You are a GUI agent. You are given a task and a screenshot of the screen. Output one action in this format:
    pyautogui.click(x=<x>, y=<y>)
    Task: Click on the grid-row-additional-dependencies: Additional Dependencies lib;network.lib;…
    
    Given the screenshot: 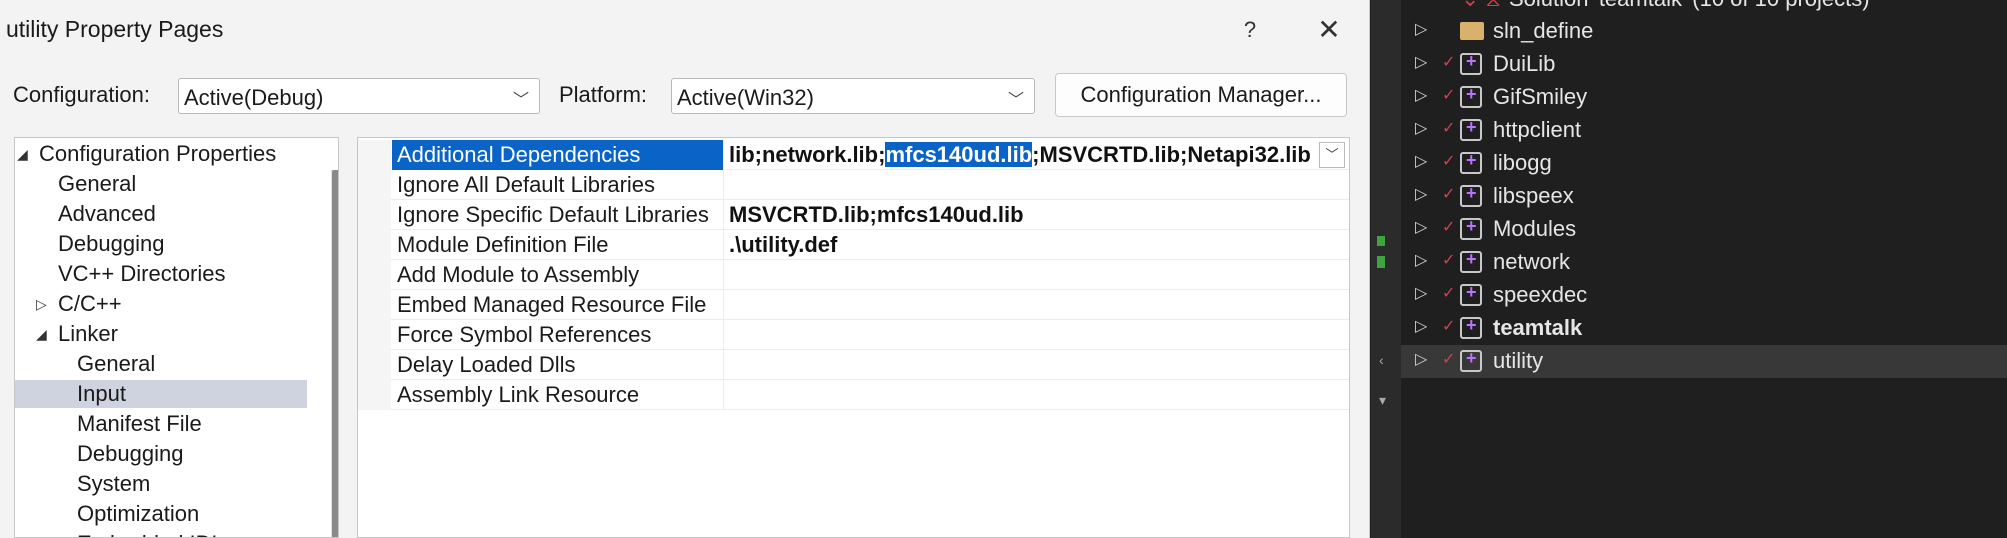 What is the action you would take?
    pyautogui.click(x=853, y=155)
    